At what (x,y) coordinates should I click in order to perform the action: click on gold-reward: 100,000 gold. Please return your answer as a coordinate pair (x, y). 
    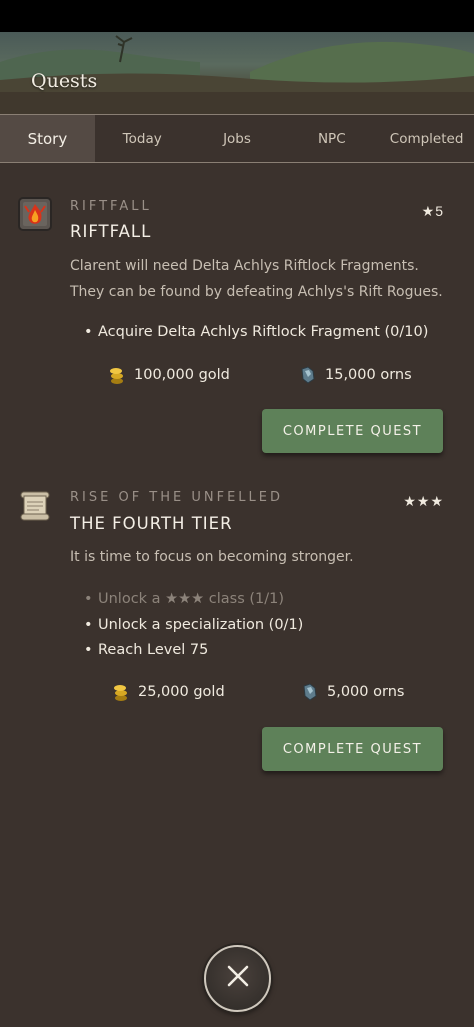
    Looking at the image, I should click on (169, 375).